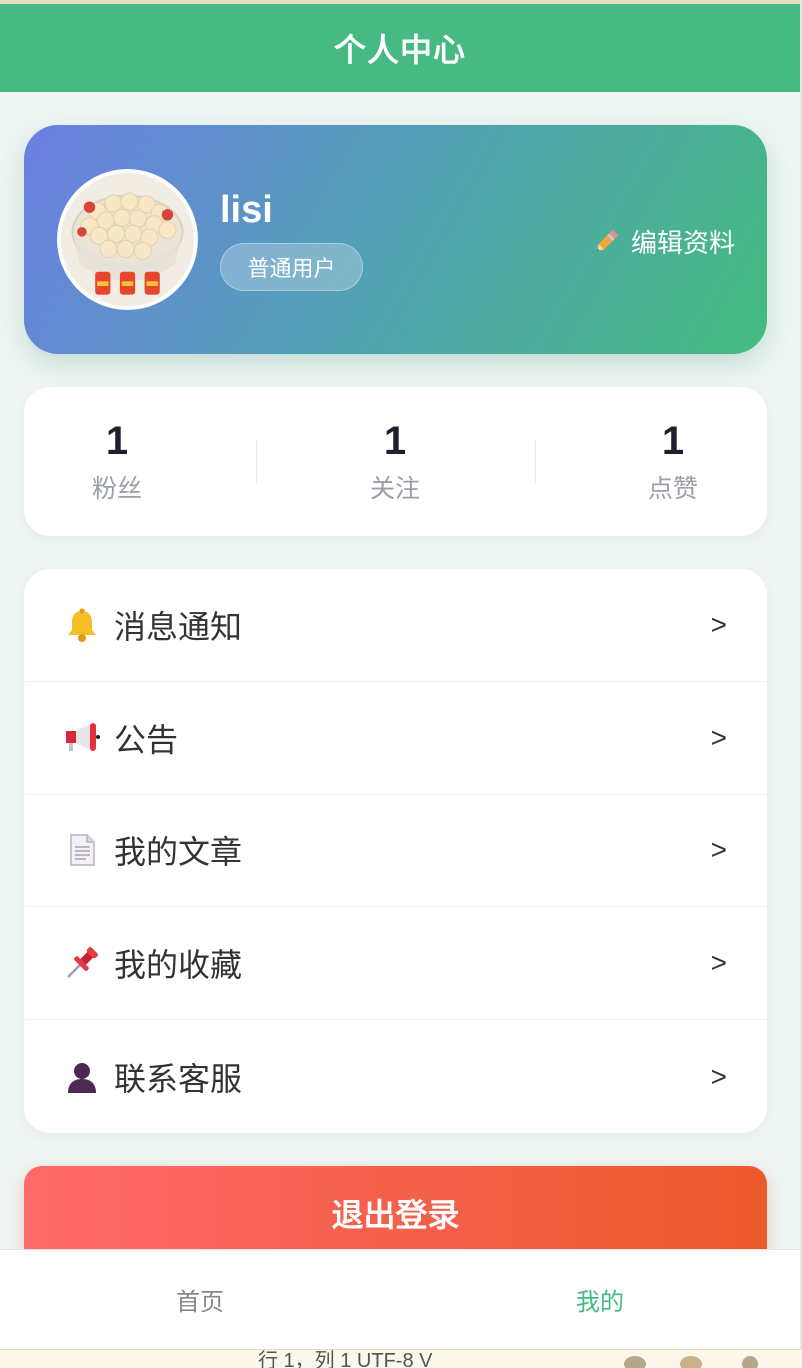  What do you see at coordinates (178, 852) in the screenshot?
I see `menu-item-label: 我的文章` at bounding box center [178, 852].